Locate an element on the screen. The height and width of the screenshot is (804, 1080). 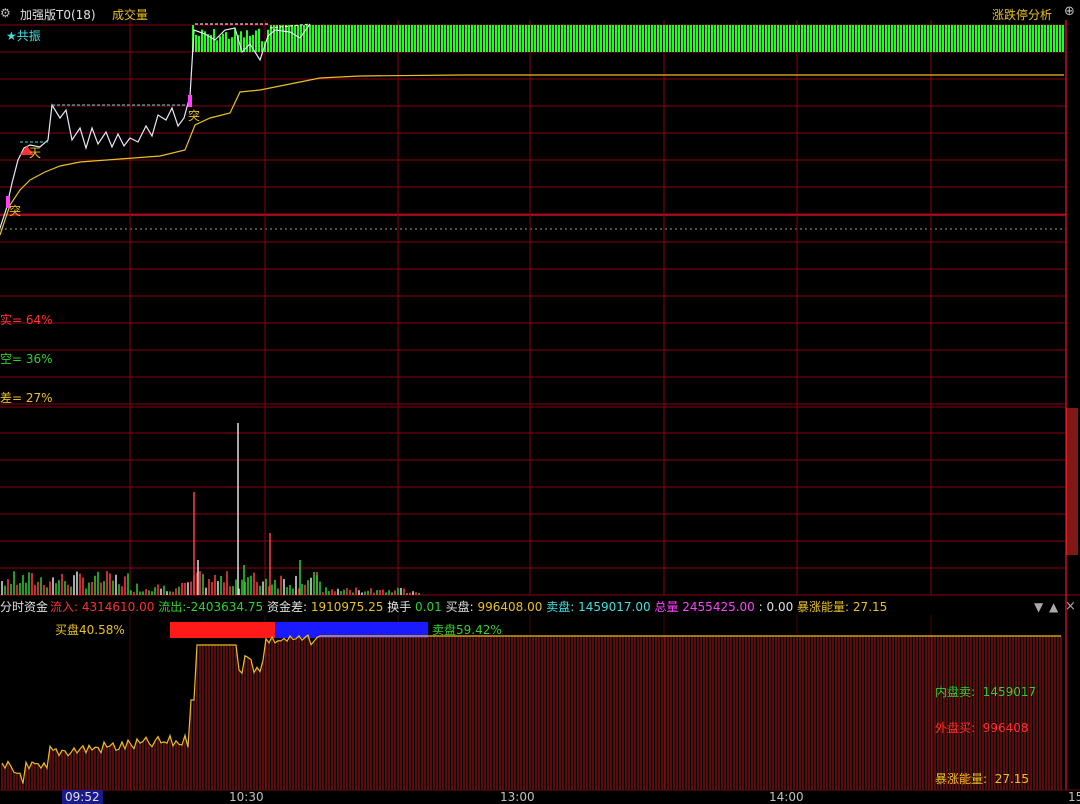
stat-shi: 实= 64% is located at coordinates (26, 320).